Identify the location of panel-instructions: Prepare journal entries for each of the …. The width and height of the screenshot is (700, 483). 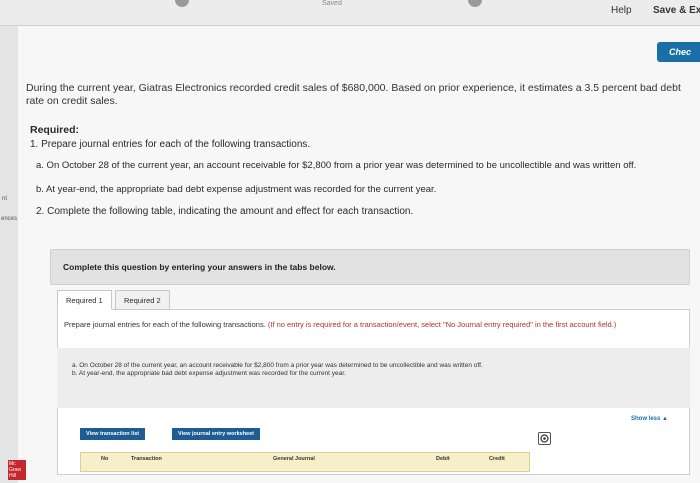
(359, 325).